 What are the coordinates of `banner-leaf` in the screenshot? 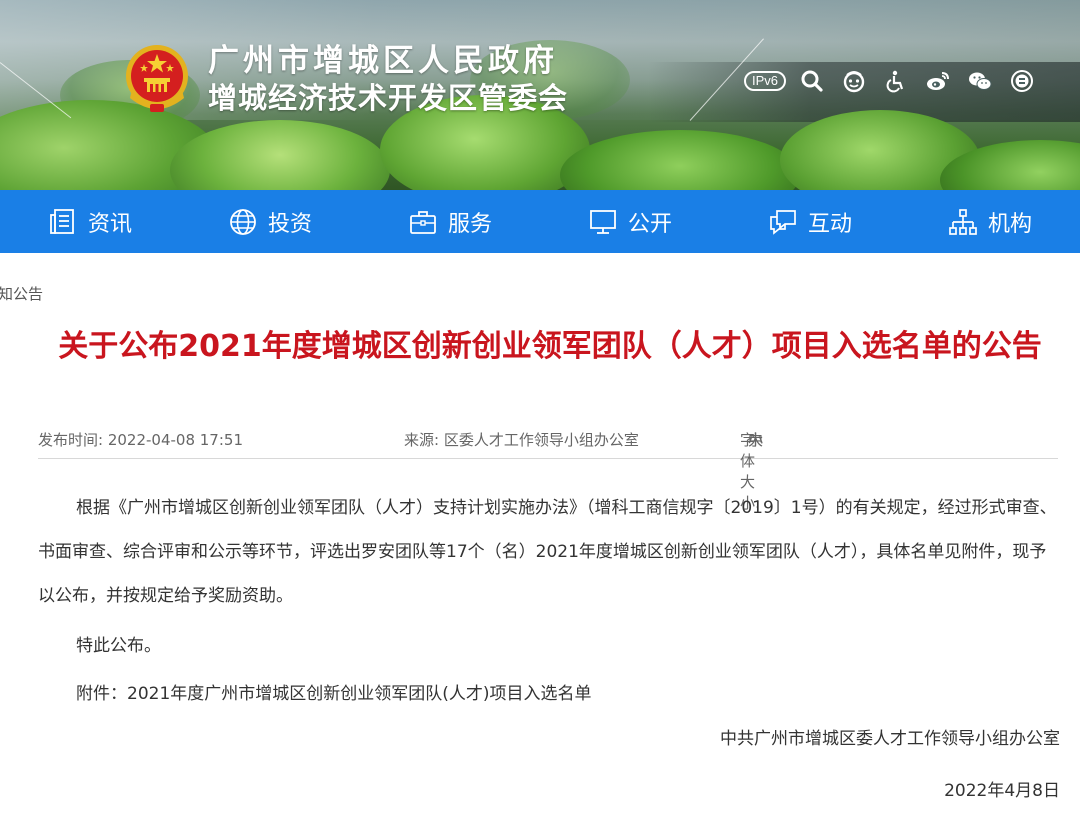 It's located at (680, 160).